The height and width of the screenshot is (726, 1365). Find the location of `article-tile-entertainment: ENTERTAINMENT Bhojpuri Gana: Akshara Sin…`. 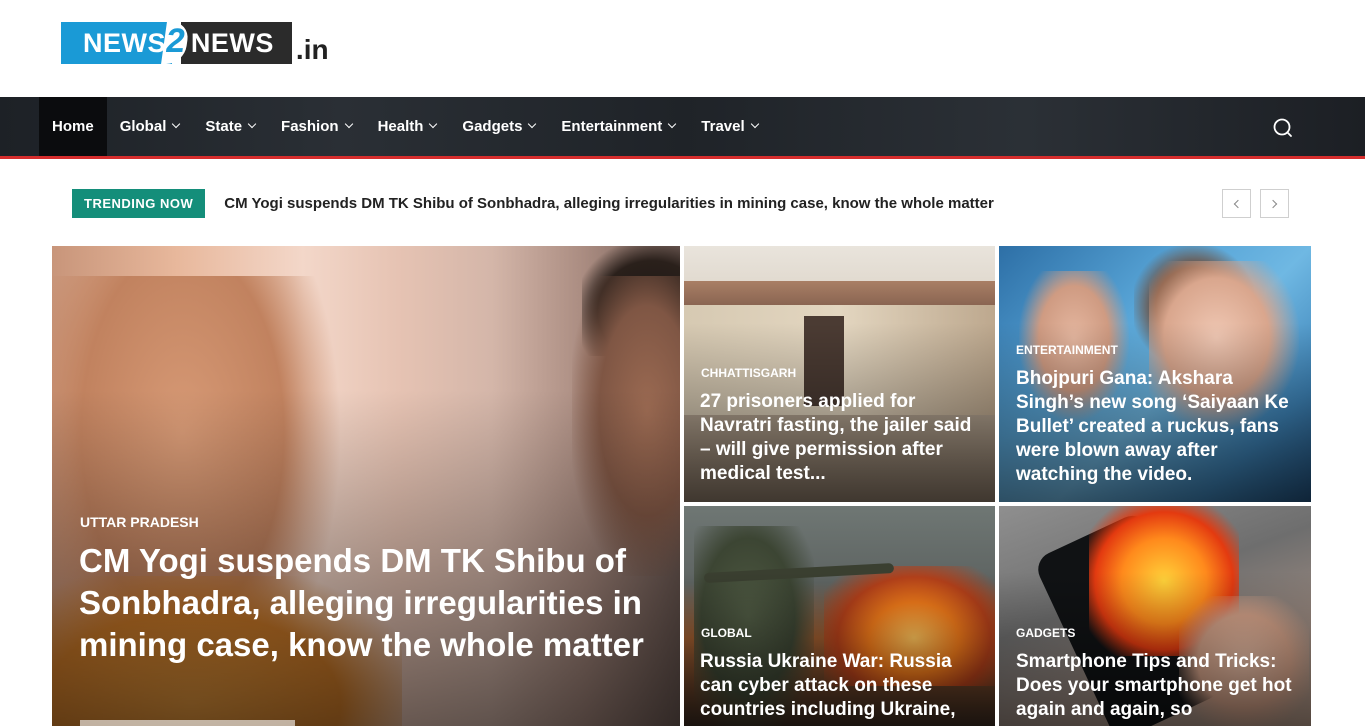

article-tile-entertainment: ENTERTAINMENT Bhojpuri Gana: Akshara Sin… is located at coordinates (1155, 374).